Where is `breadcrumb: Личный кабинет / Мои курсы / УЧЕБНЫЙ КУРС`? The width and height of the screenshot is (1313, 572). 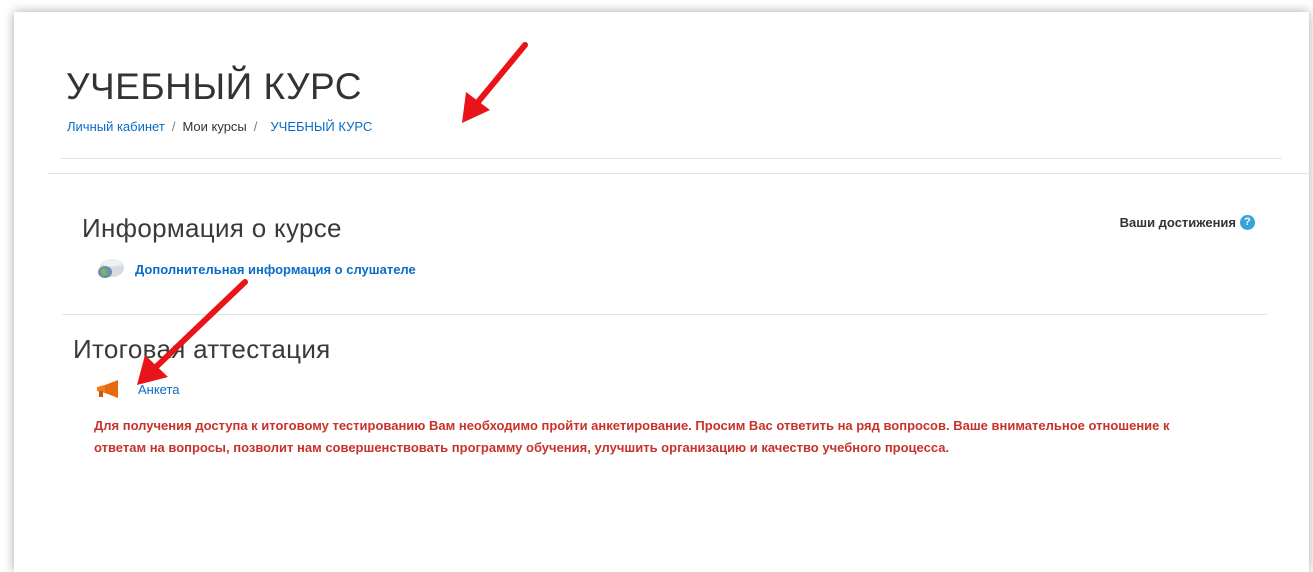 breadcrumb: Личный кабинет / Мои курсы / УЧЕБНЫЙ КУРС is located at coordinates (219, 126).